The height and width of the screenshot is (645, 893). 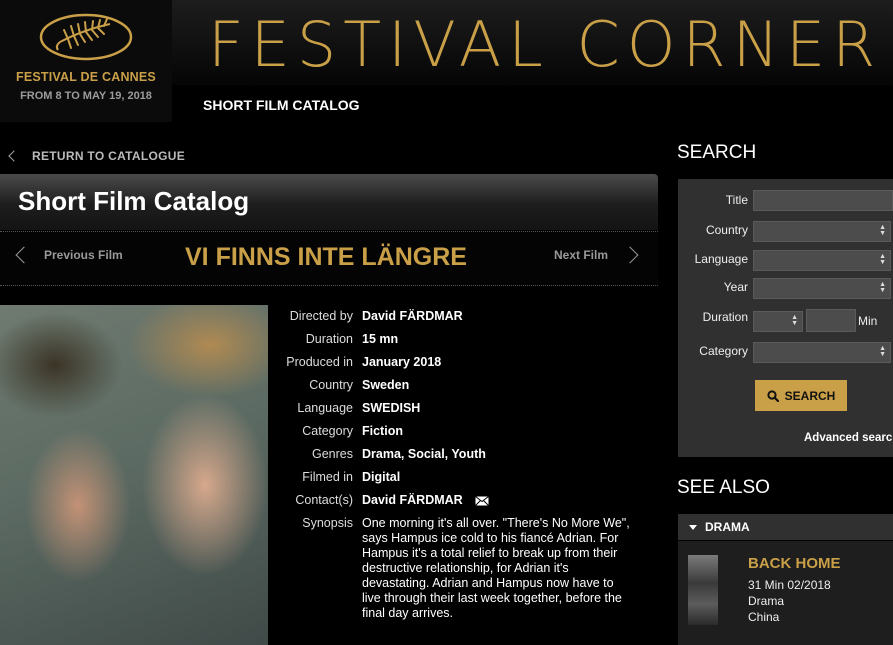 What do you see at coordinates (822, 352) in the screenshot?
I see `category-select: ▲ ▼` at bounding box center [822, 352].